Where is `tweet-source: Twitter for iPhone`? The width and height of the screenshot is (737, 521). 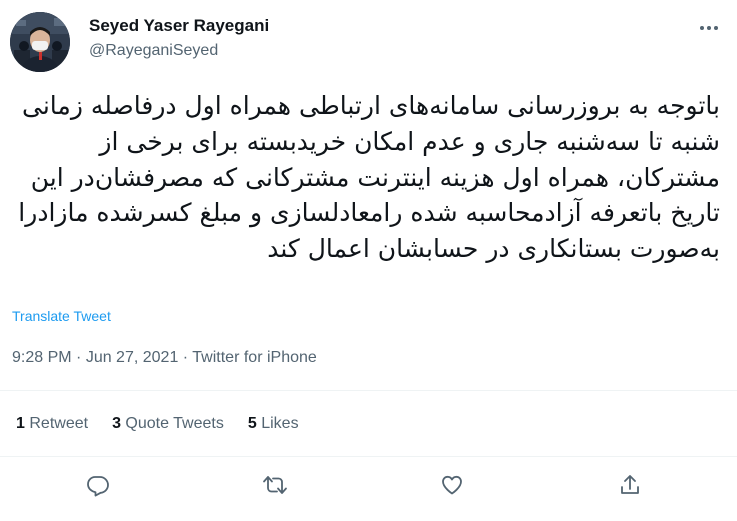 tweet-source: Twitter for iPhone is located at coordinates (254, 357).